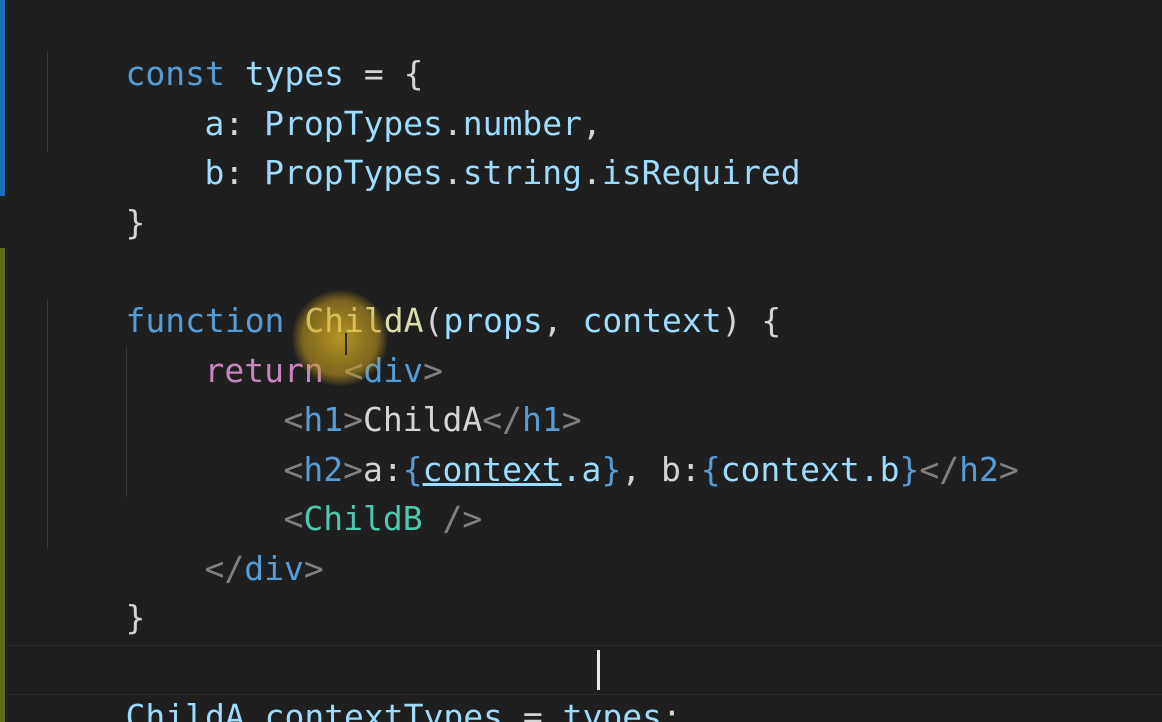  What do you see at coordinates (346, 344) in the screenshot?
I see `ibeam-cursor-icon` at bounding box center [346, 344].